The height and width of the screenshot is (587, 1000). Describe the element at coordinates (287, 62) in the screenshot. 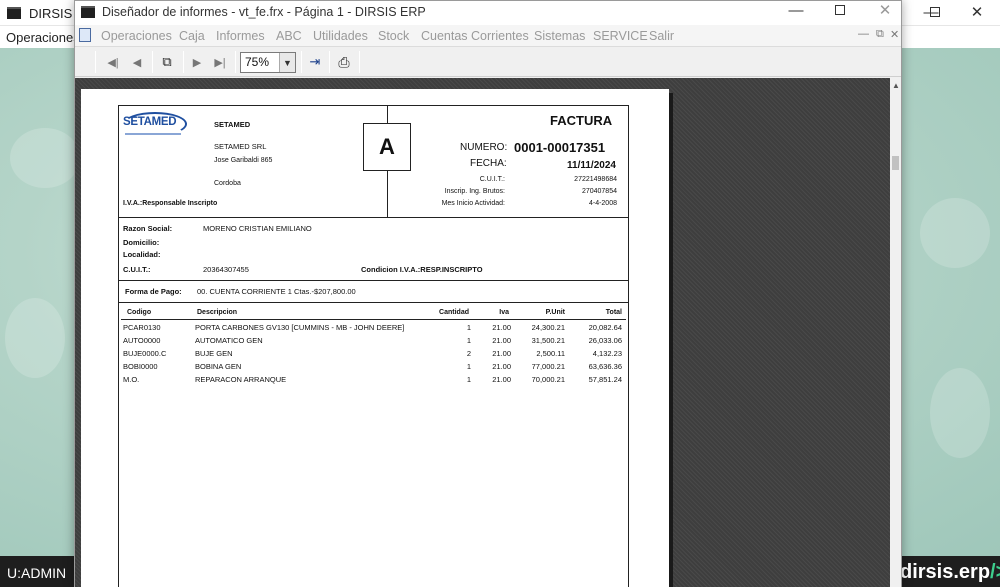

I see `chevron-down-icon: ▼` at that location.